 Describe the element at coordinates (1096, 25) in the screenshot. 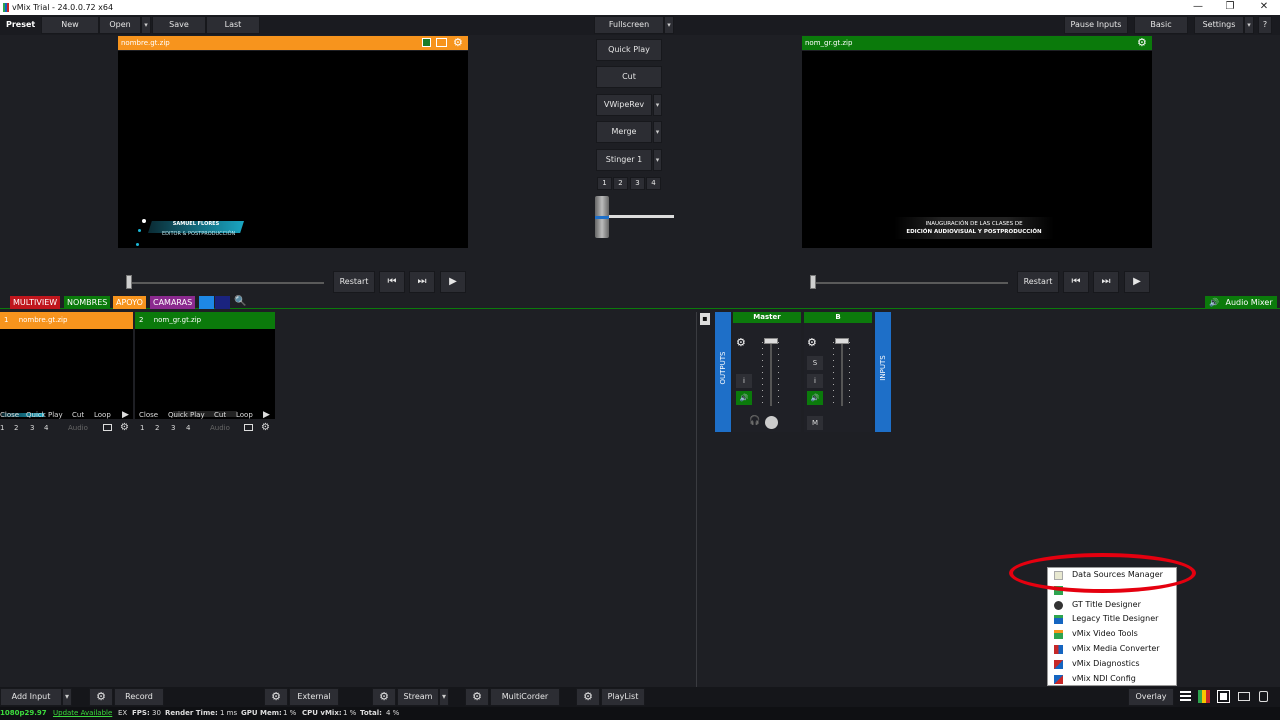

I see `pause-inputs-button: Pause Inputs` at that location.